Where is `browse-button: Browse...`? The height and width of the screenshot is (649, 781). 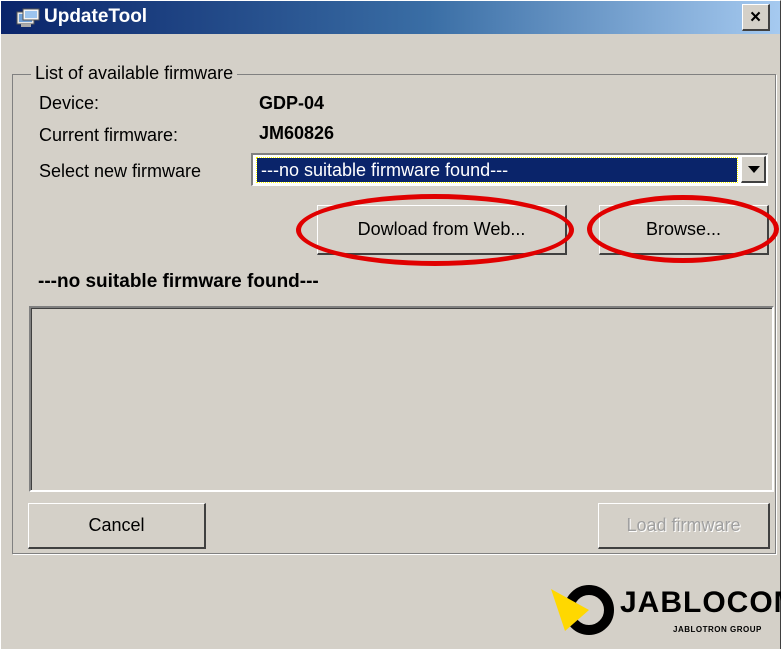
browse-button: Browse... is located at coordinates (684, 230).